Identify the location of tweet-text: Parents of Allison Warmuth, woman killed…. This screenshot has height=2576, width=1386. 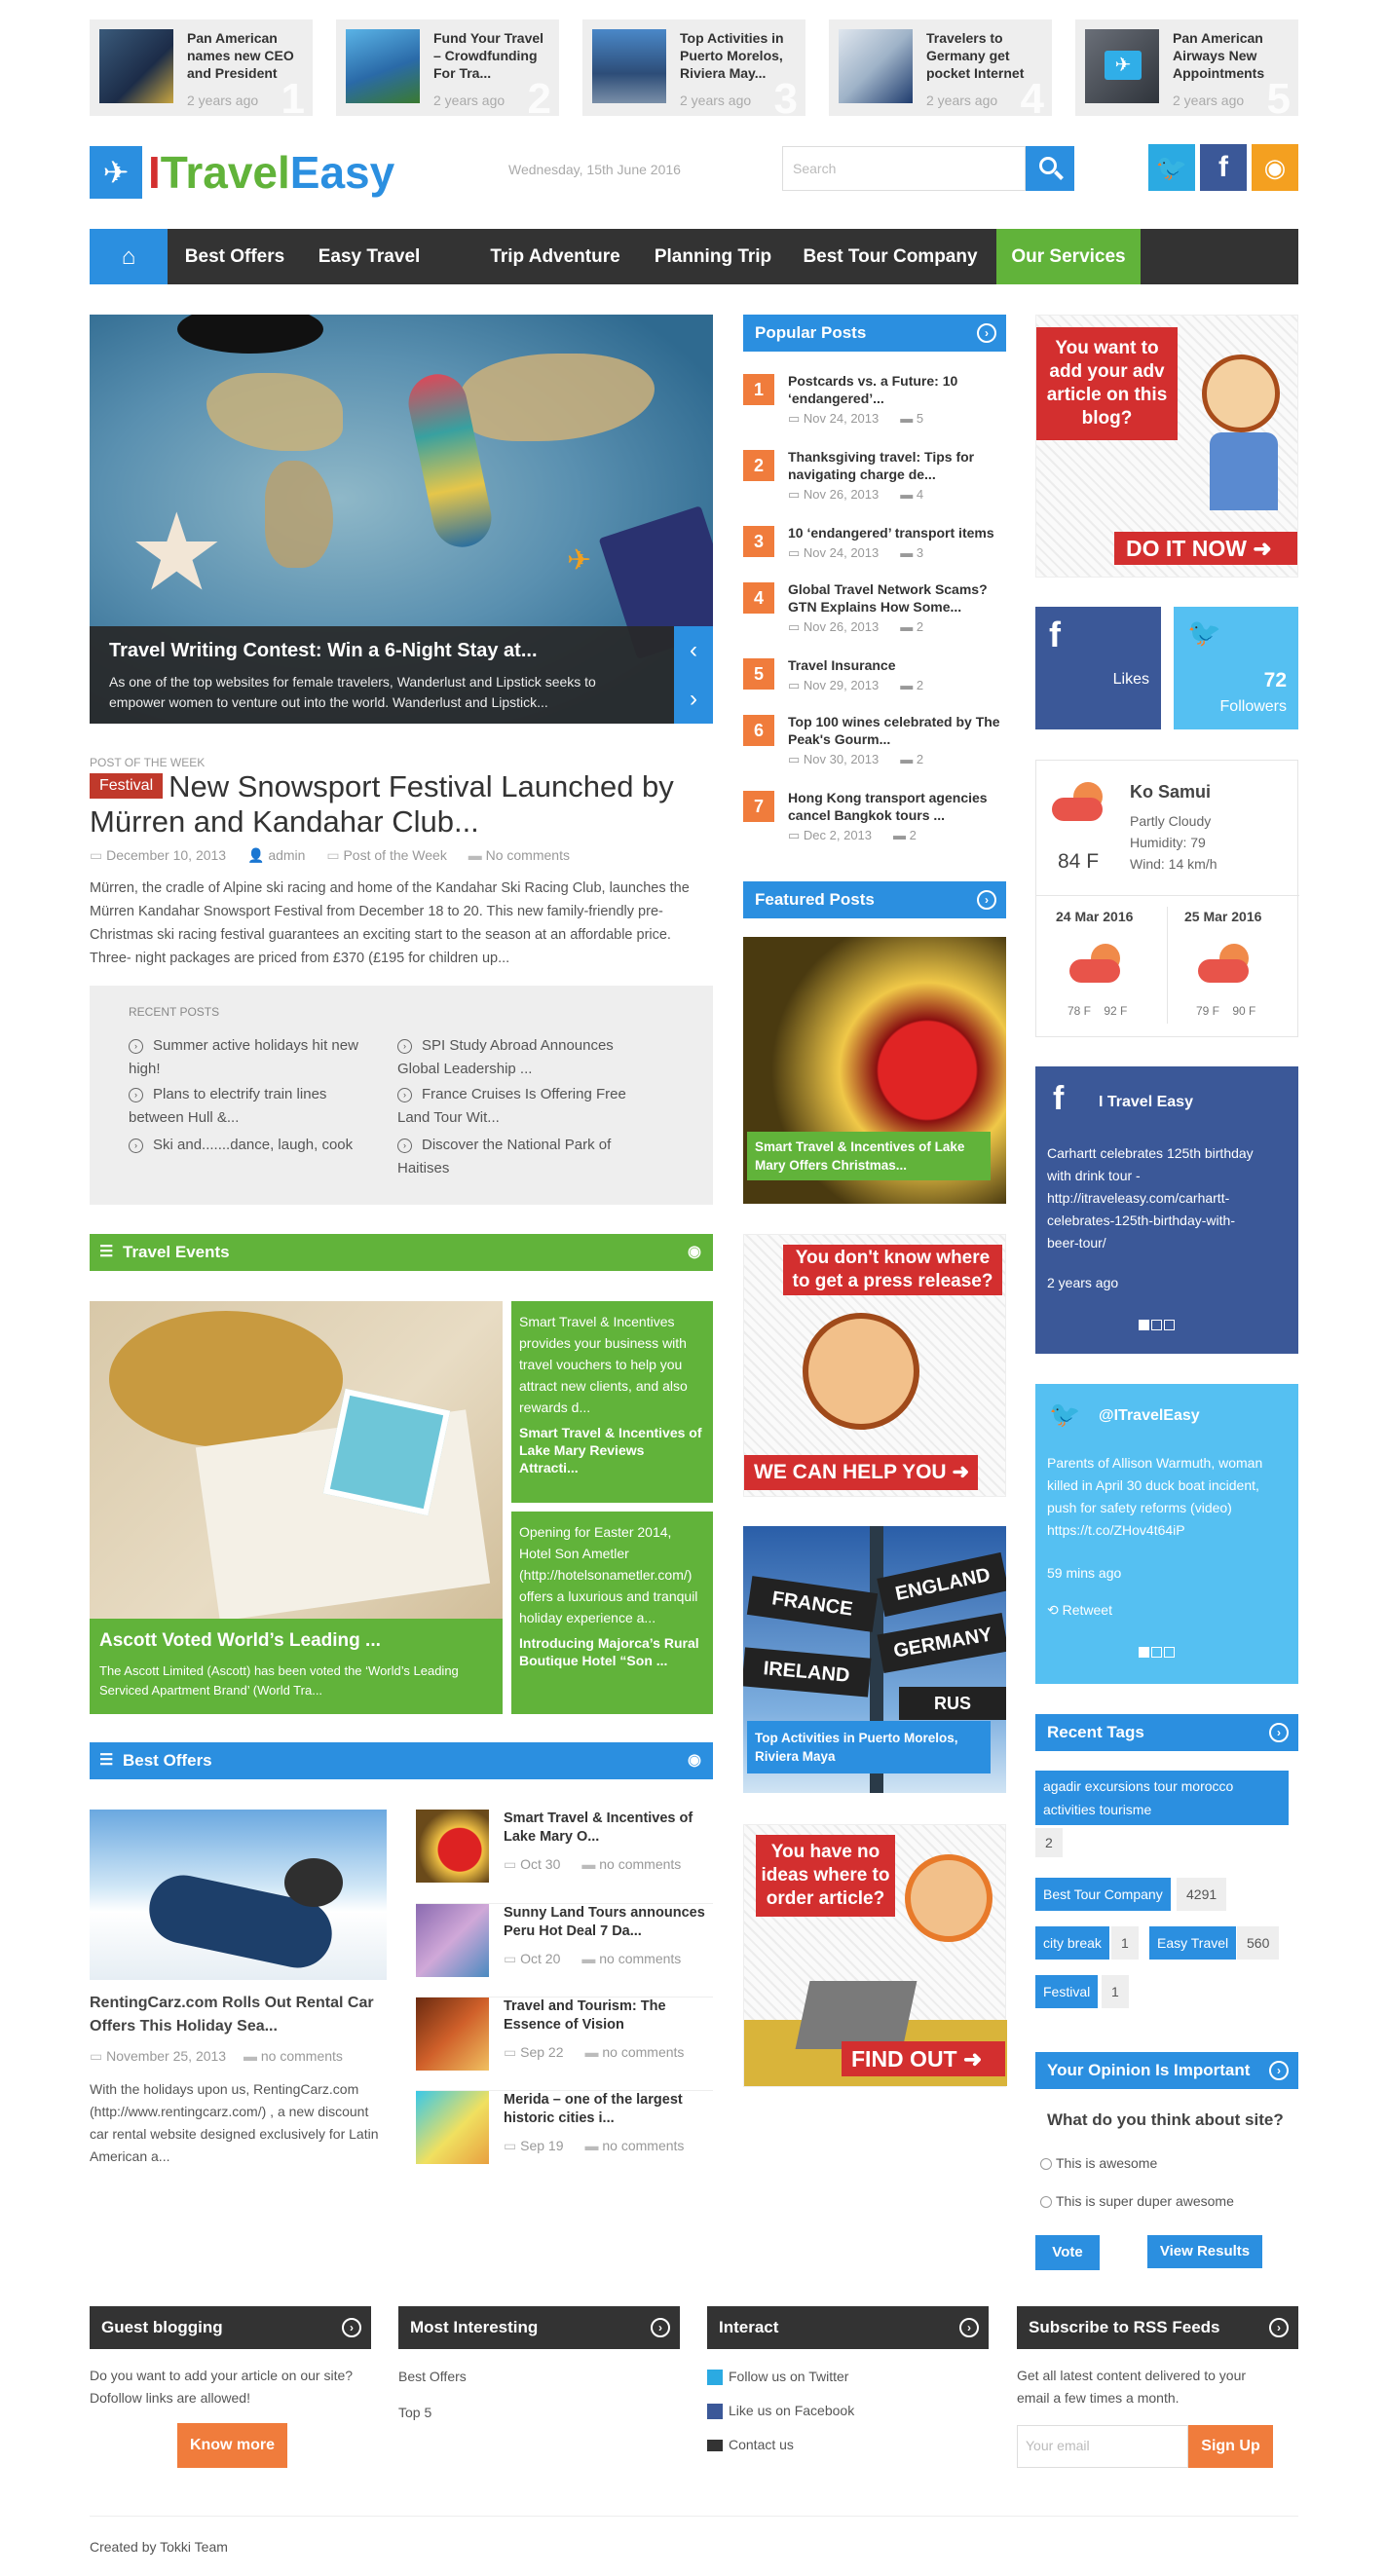
(1166, 1497).